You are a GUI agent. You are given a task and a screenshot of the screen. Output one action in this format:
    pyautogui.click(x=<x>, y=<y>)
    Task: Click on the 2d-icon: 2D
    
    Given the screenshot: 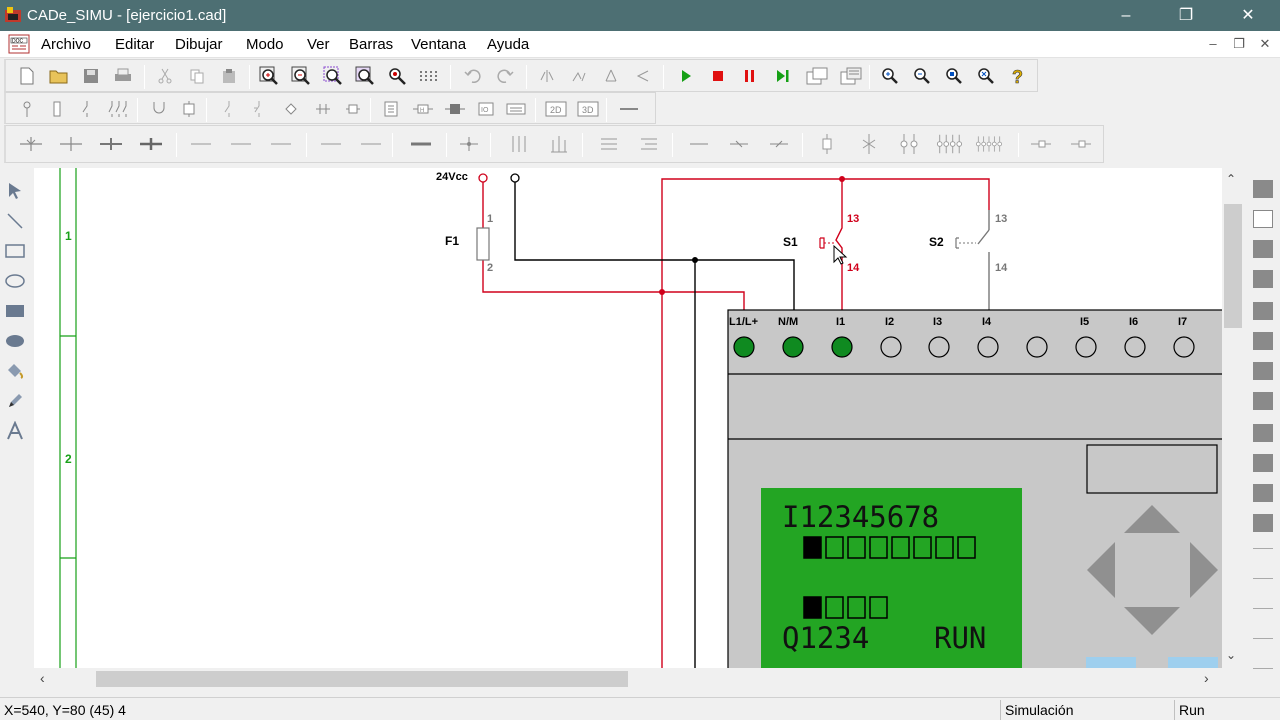 What is the action you would take?
    pyautogui.click(x=556, y=109)
    